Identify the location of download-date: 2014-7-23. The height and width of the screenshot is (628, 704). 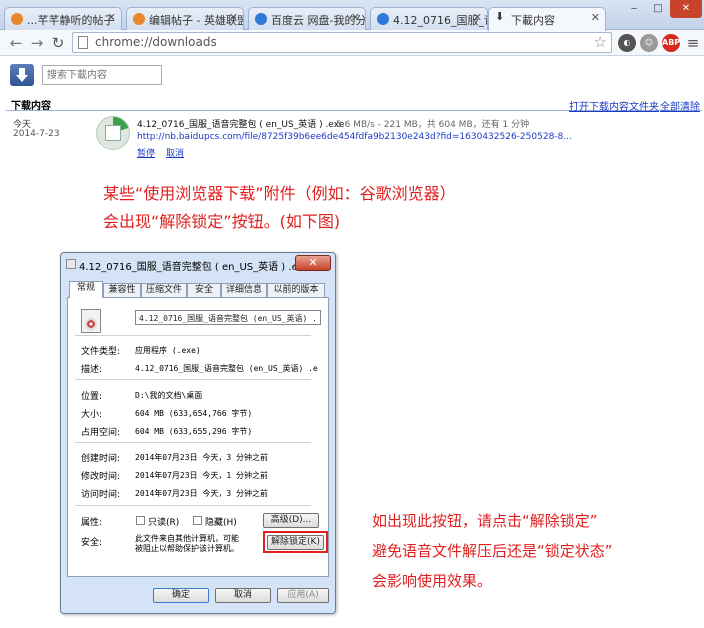
(36, 134).